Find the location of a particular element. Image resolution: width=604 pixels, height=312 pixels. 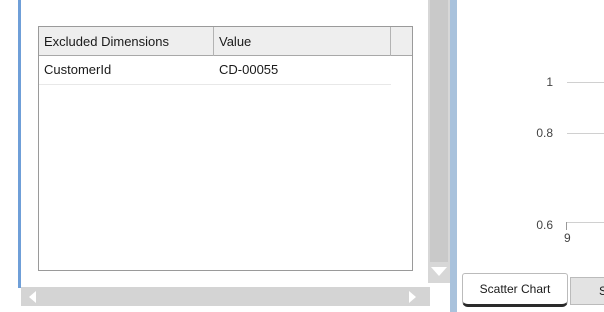

tab-scatter-chart: Scatter Chart is located at coordinates (515, 290).